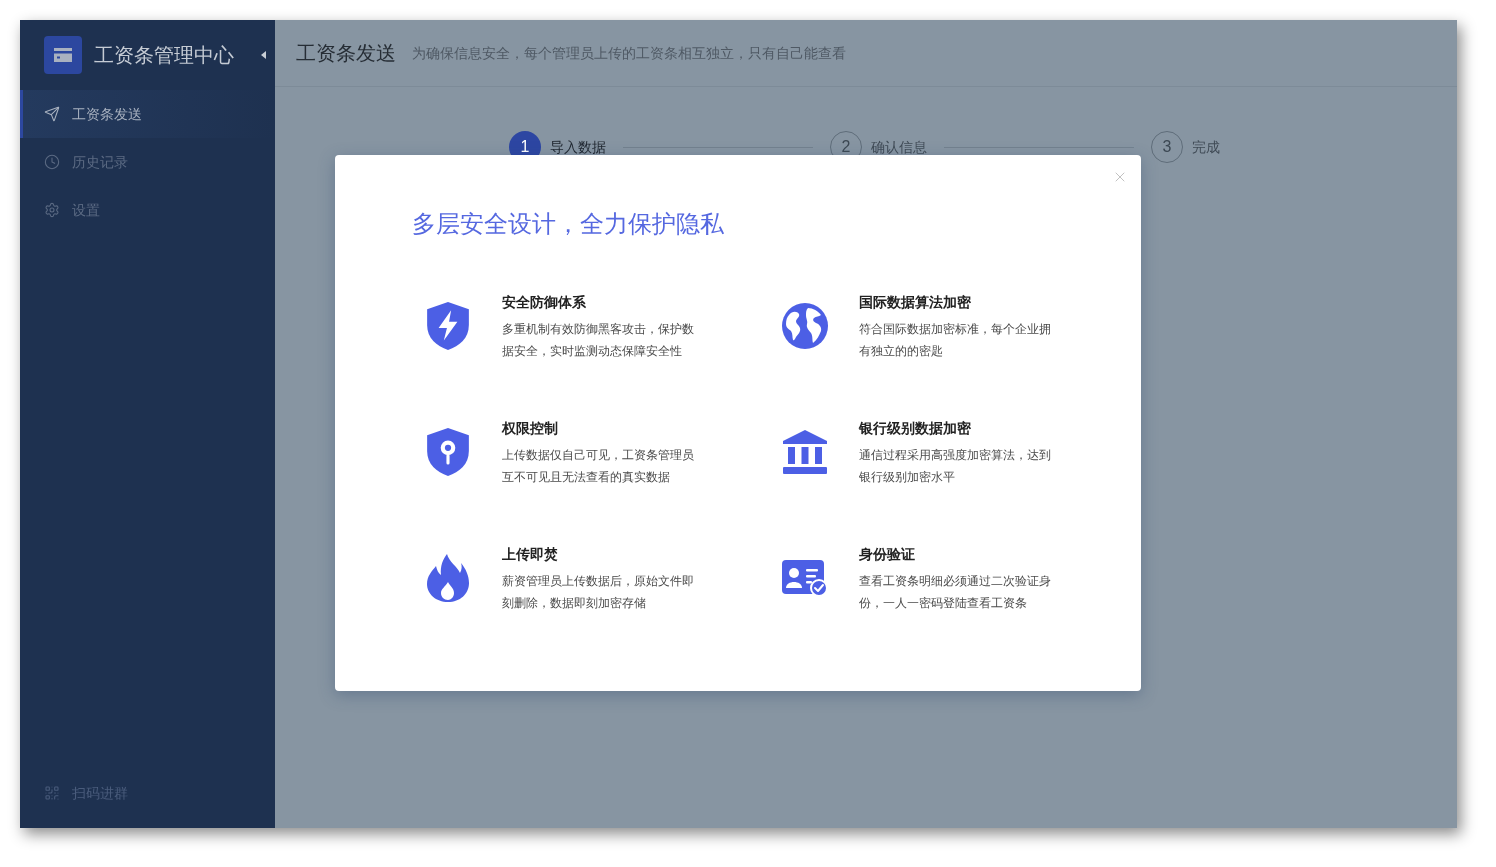 The image size is (1496, 867). I want to click on page-title: 工资条发送, so click(346, 53).